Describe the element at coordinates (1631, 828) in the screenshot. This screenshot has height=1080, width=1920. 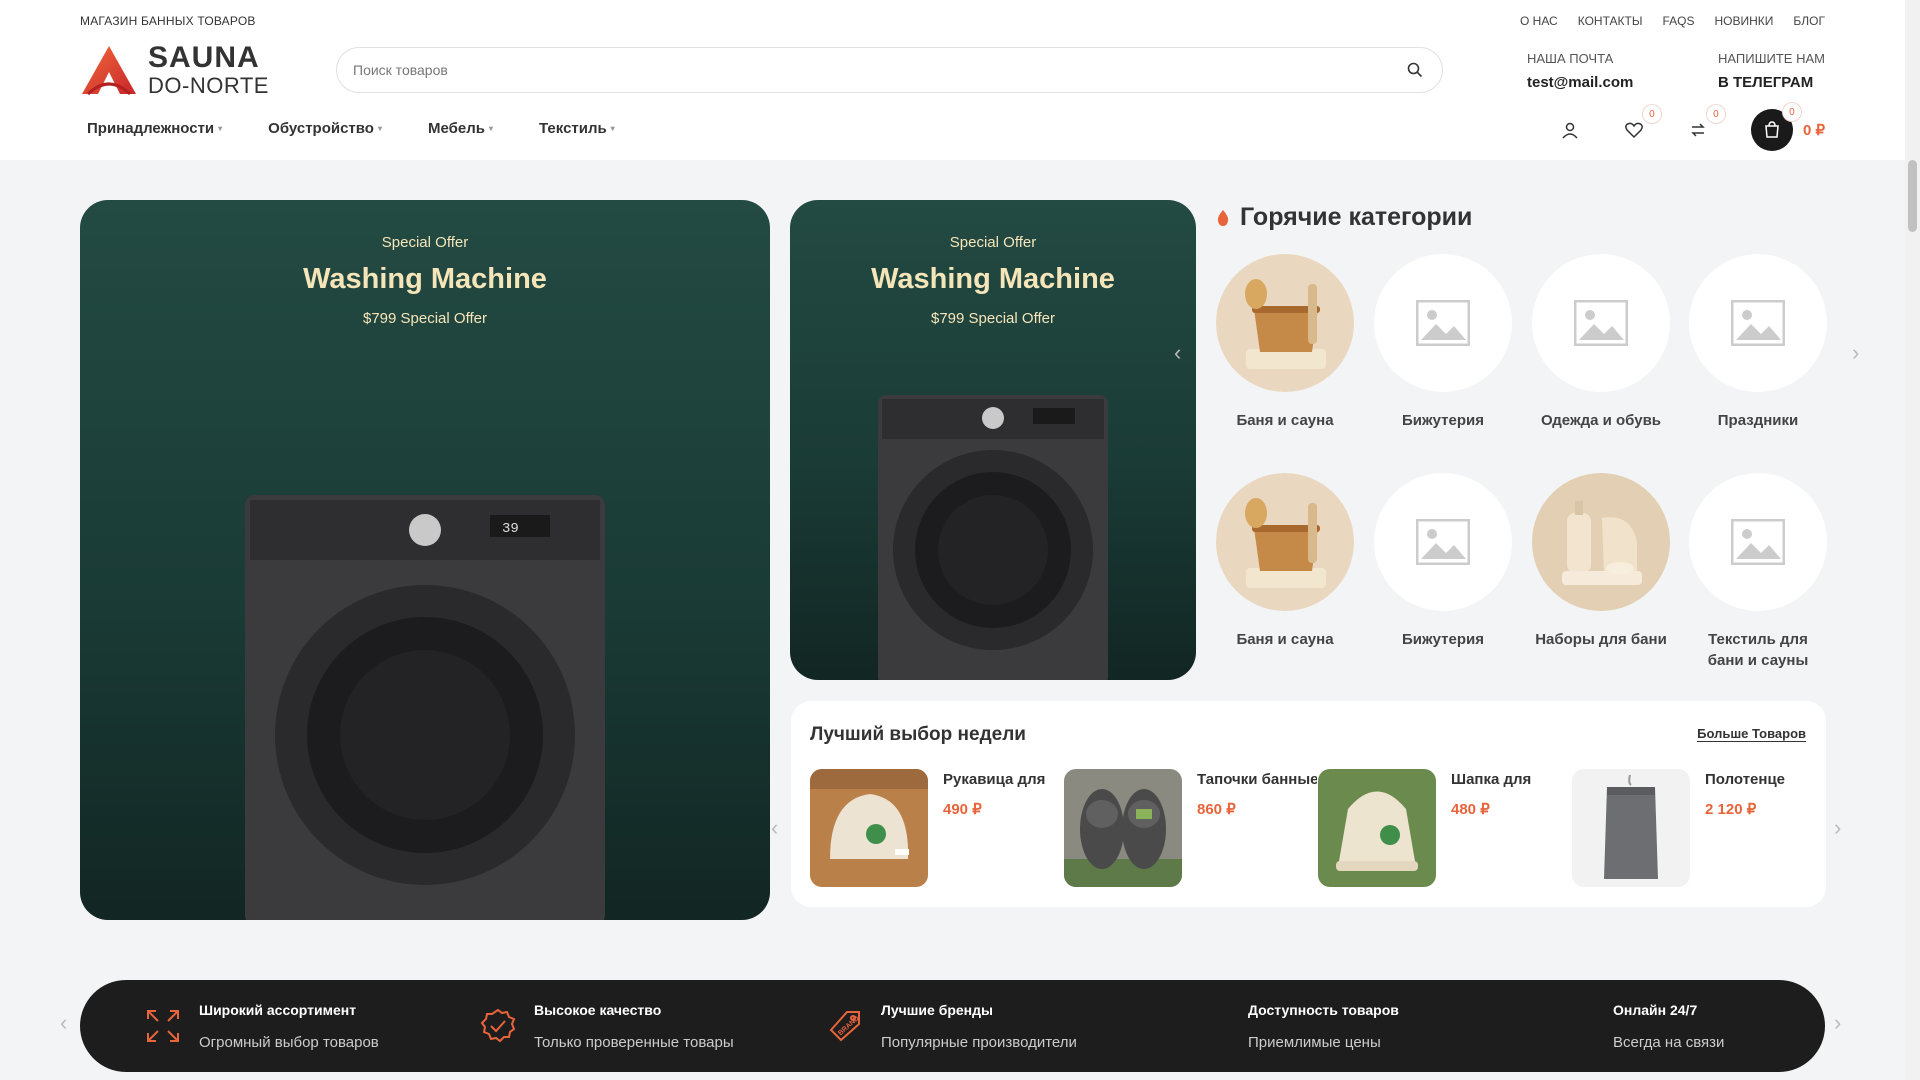
I see `product-image-towel` at that location.